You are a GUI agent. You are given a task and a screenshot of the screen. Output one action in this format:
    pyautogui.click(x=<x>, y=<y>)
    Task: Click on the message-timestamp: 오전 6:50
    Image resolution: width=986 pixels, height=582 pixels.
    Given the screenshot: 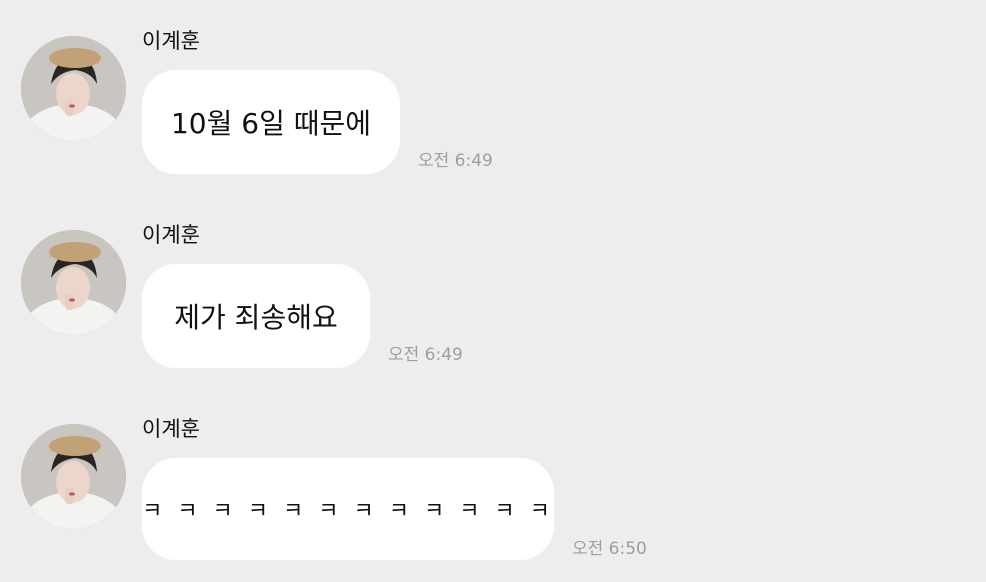 What is the action you would take?
    pyautogui.click(x=609, y=549)
    